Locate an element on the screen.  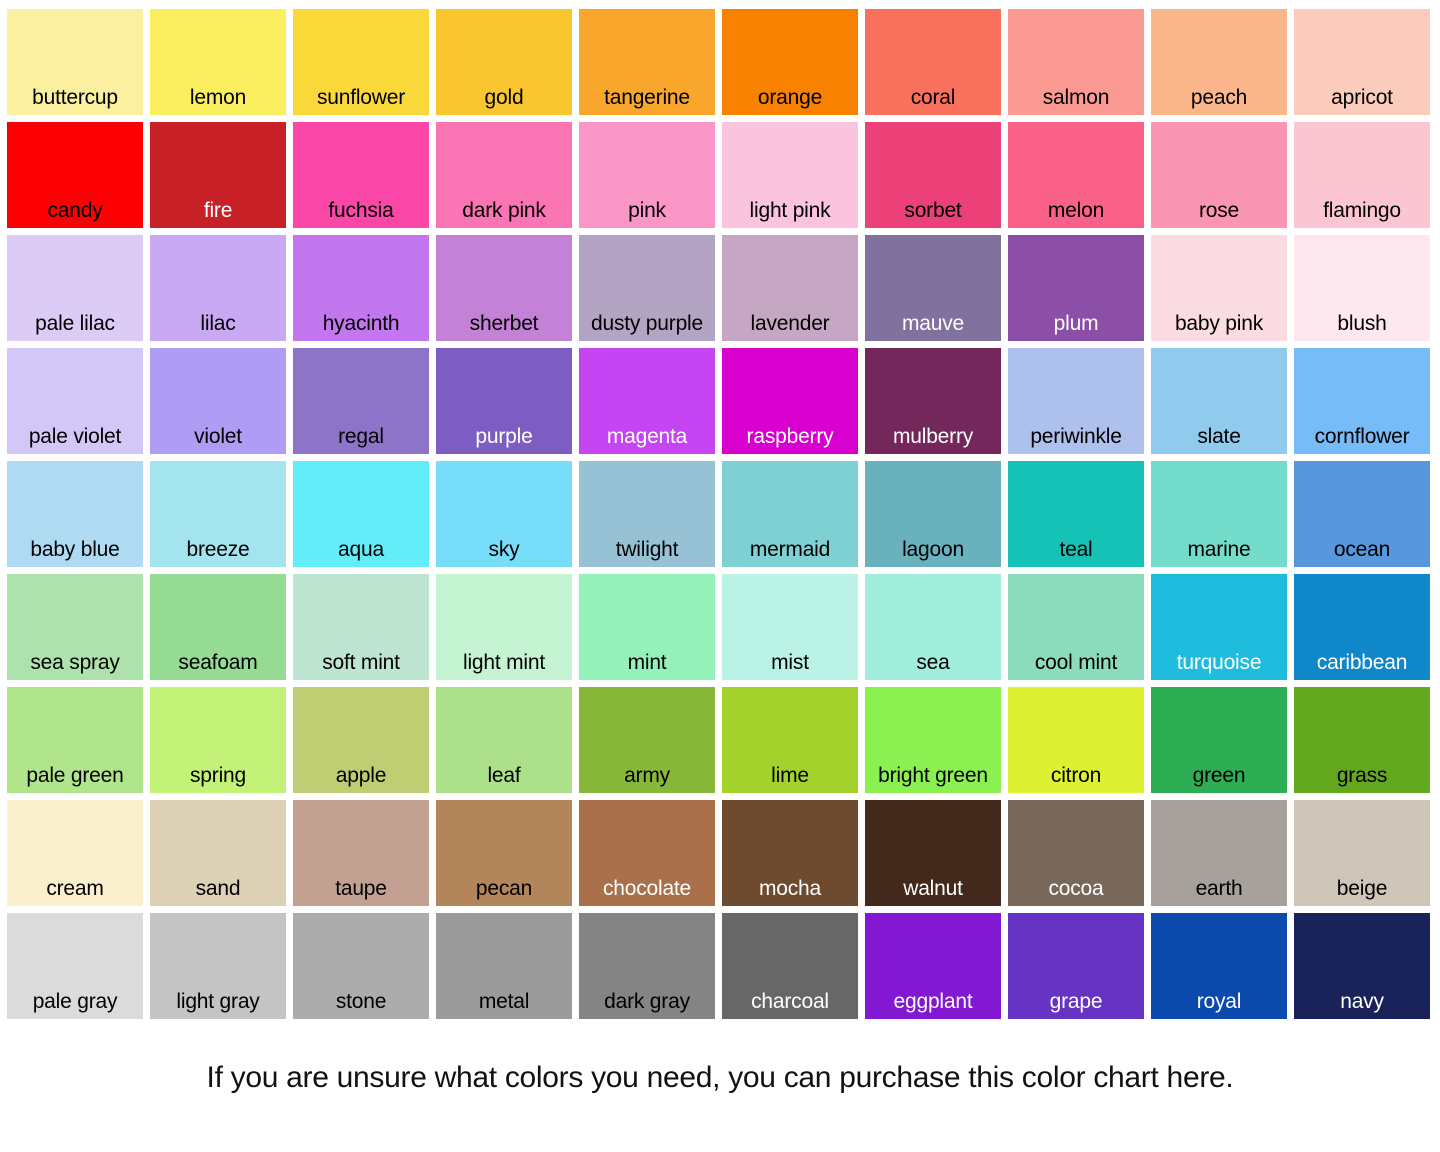
color-swatch: periwinkle is located at coordinates (1076, 401).